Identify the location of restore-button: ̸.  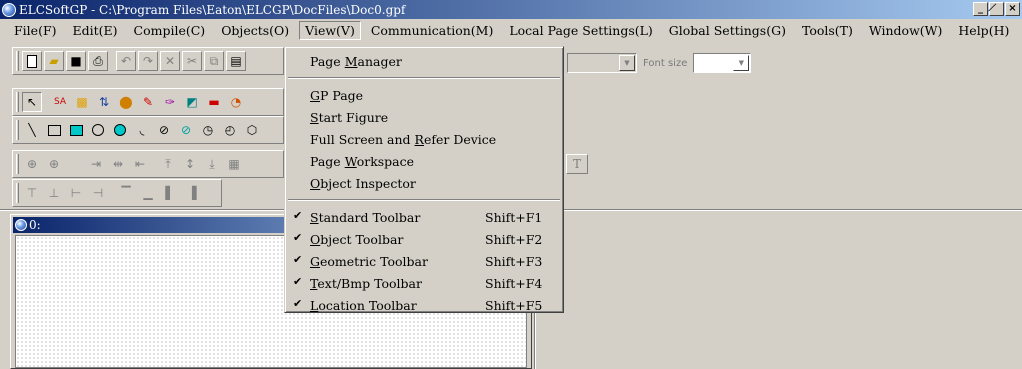
(996, 9).